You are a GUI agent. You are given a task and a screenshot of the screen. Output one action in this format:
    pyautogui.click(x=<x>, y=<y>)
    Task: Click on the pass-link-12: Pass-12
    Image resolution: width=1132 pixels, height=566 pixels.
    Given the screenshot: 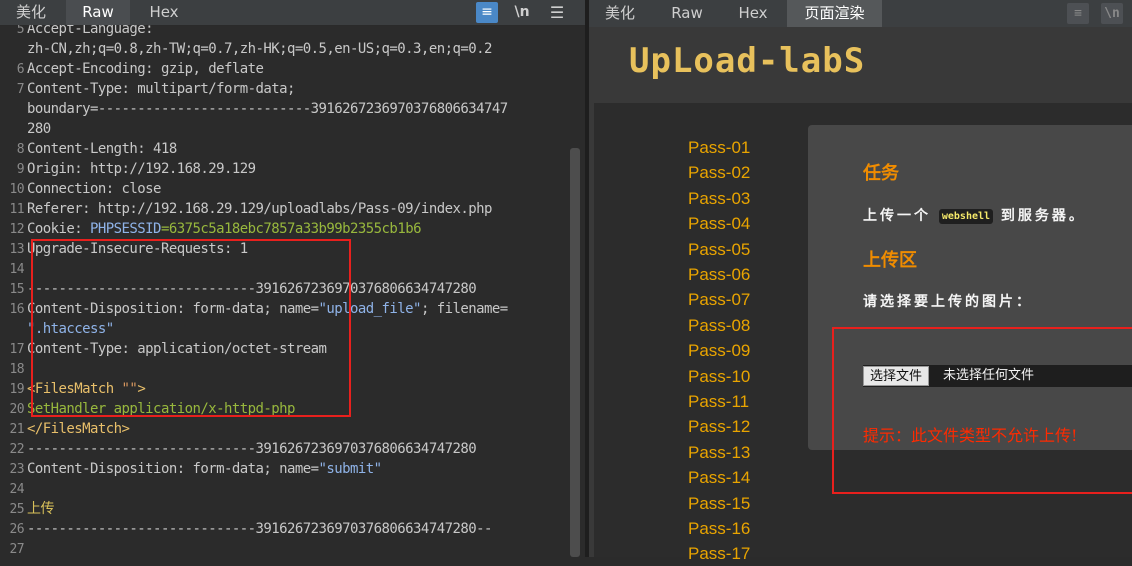 What is the action you would take?
    pyautogui.click(x=728, y=426)
    